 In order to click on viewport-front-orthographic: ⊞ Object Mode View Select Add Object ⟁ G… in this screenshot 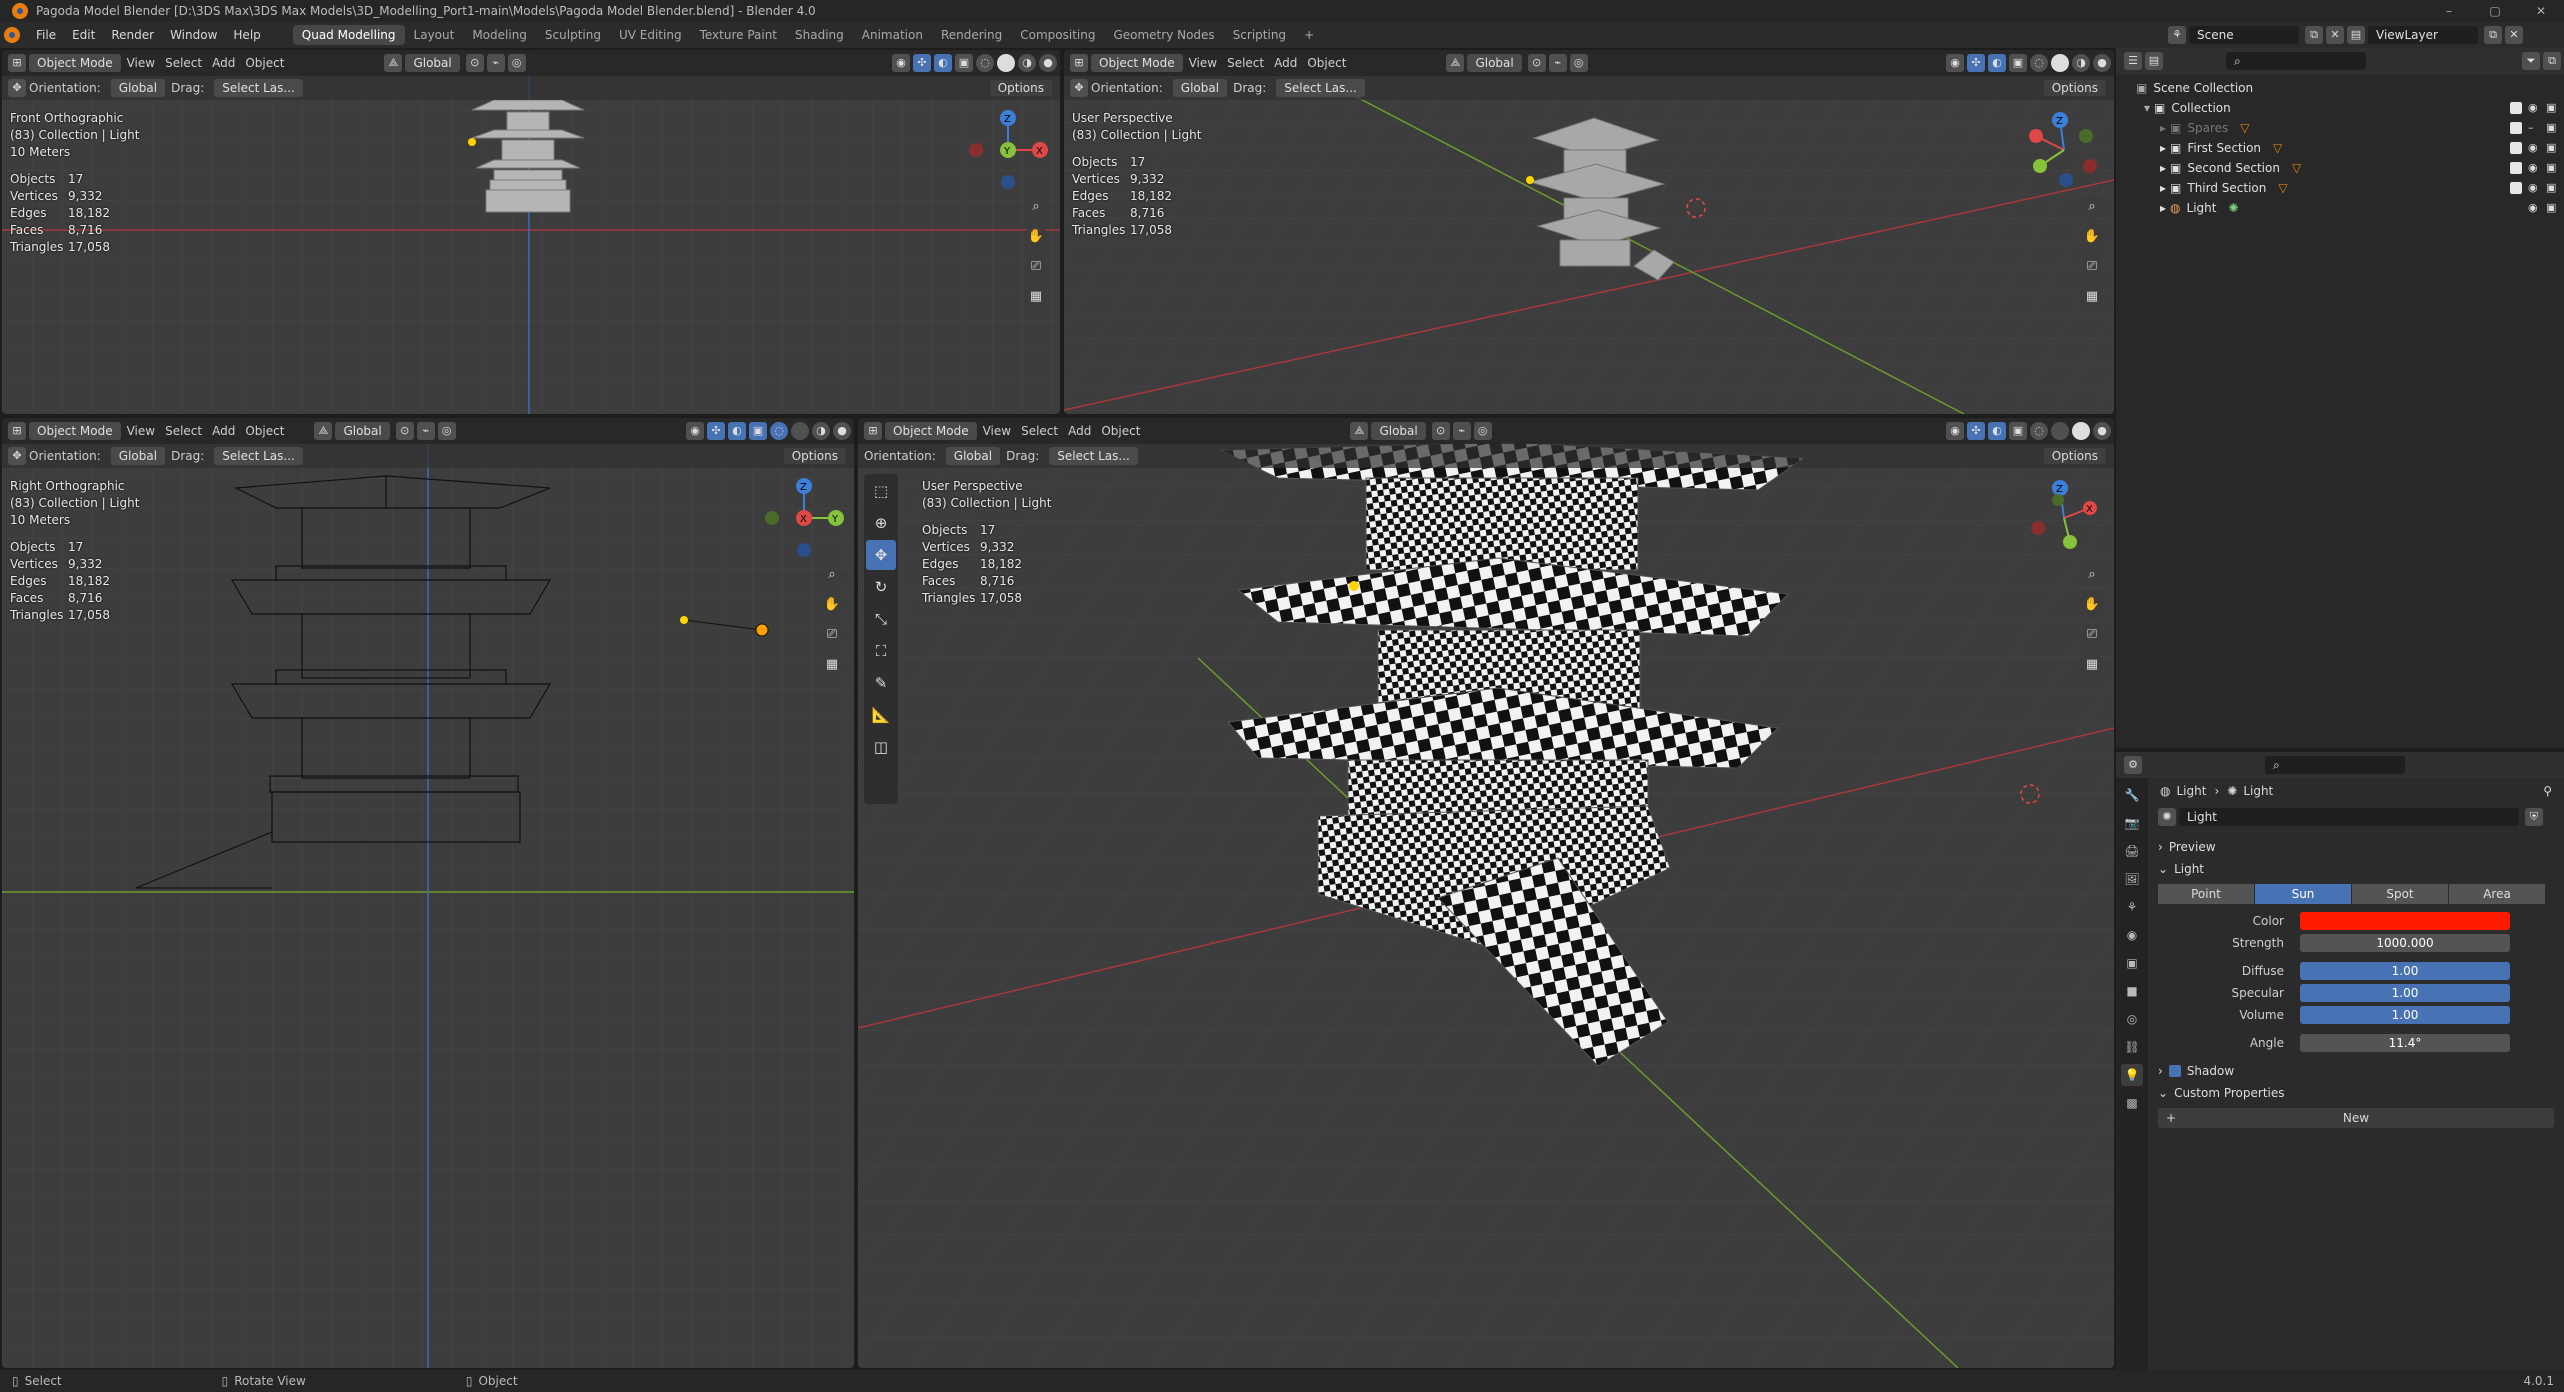, I will do `click(531, 232)`.